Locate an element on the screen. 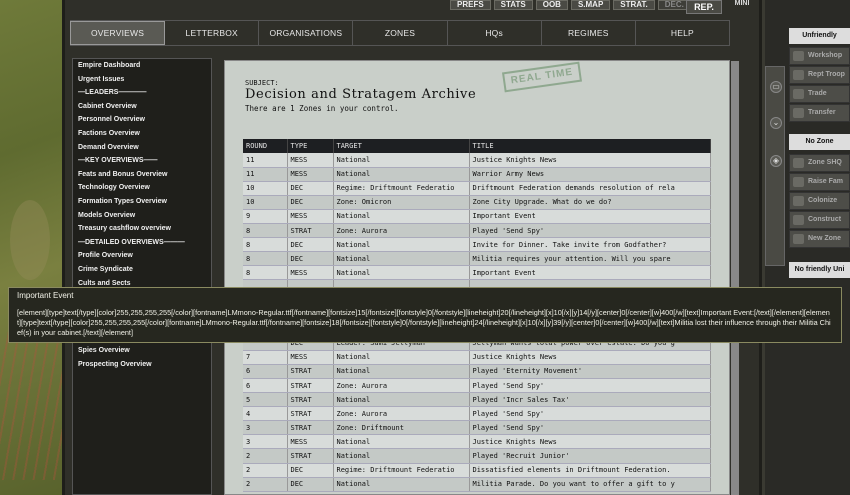 The width and height of the screenshot is (850, 495). table-row: 3 STRAT Zone: Driftmount Played 'Send Spy' is located at coordinates (477, 428).